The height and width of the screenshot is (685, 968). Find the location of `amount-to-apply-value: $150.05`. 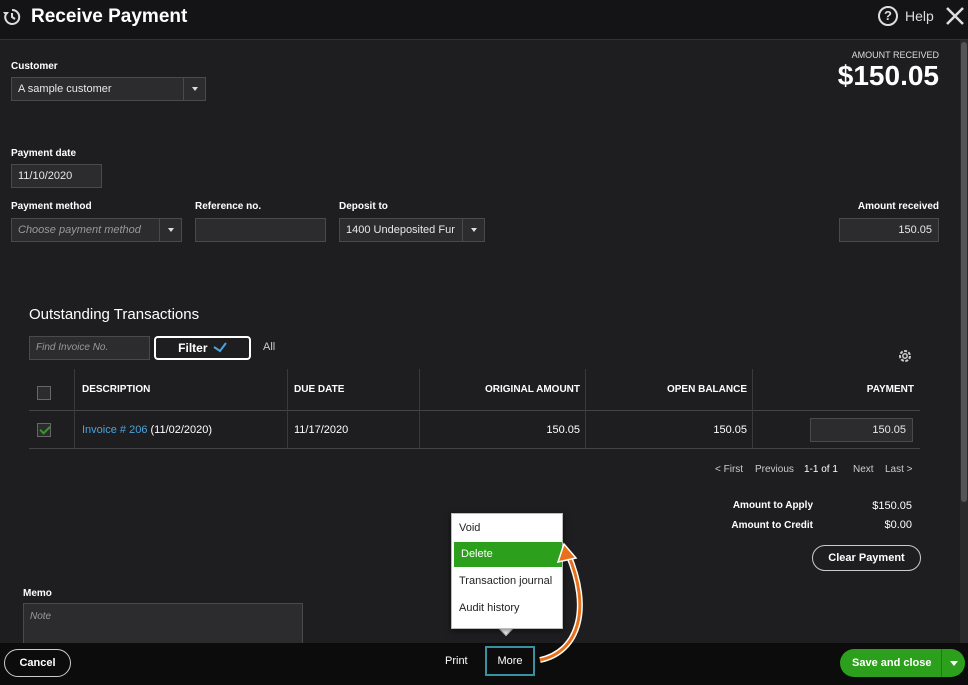

amount-to-apply-value: $150.05 is located at coordinates (892, 506).